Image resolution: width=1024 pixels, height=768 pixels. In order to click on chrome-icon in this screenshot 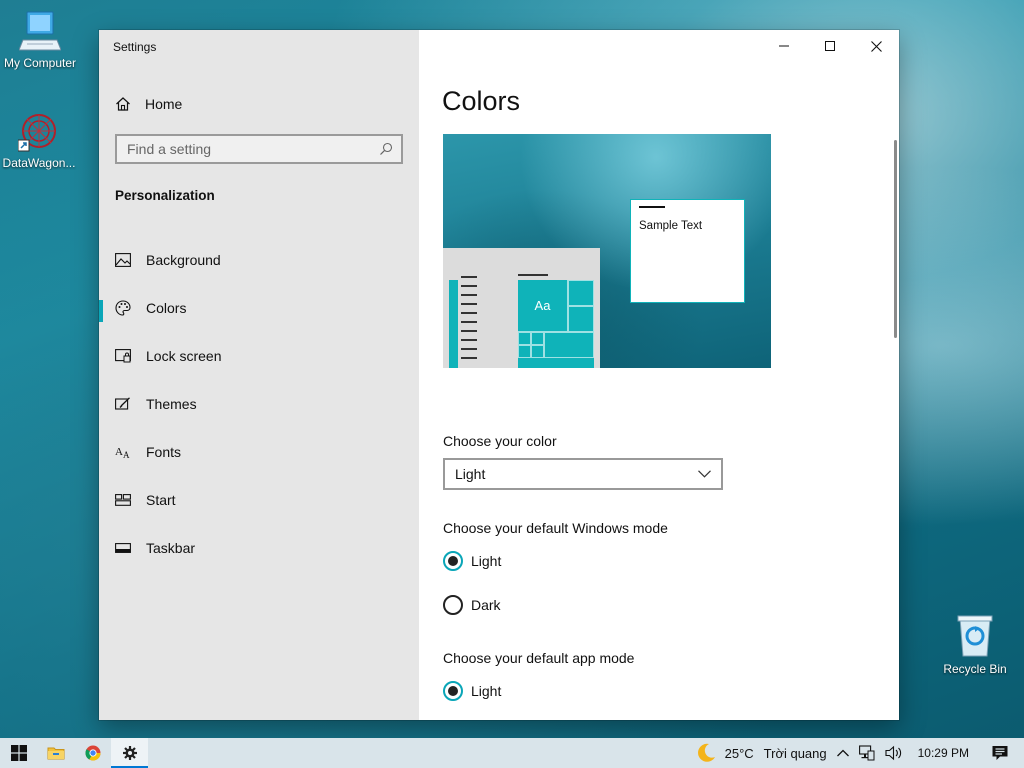, I will do `click(92, 753)`.